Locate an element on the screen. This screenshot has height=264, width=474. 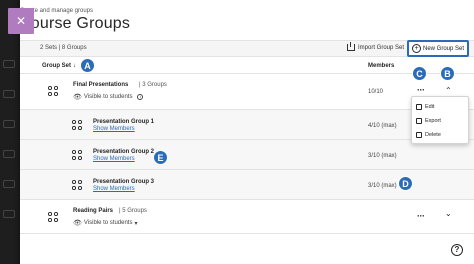
visibility-dropdown: 👁 Visible to students ▾ is located at coordinates (105, 223).